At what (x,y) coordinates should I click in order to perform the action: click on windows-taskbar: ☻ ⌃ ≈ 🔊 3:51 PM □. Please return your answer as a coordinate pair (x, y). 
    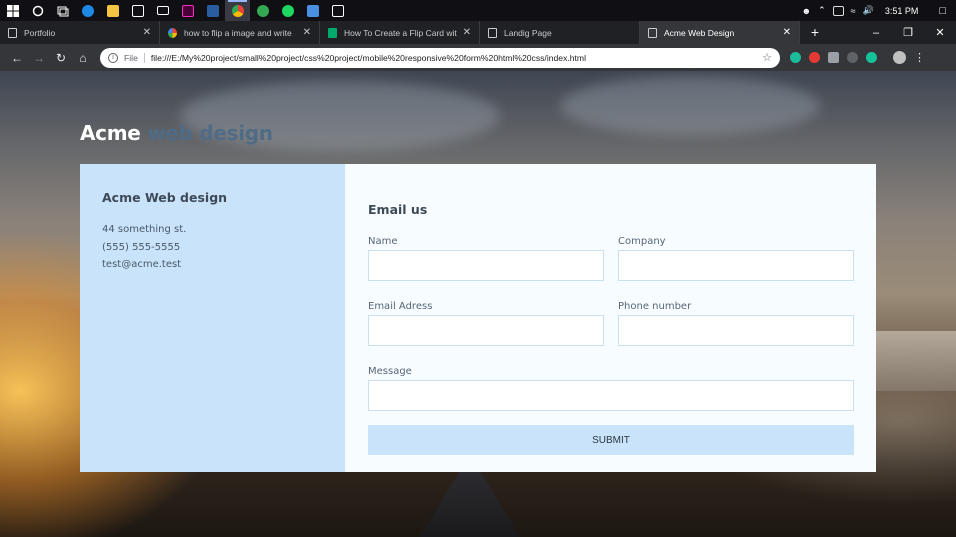
    Looking at the image, I should click on (478, 10).